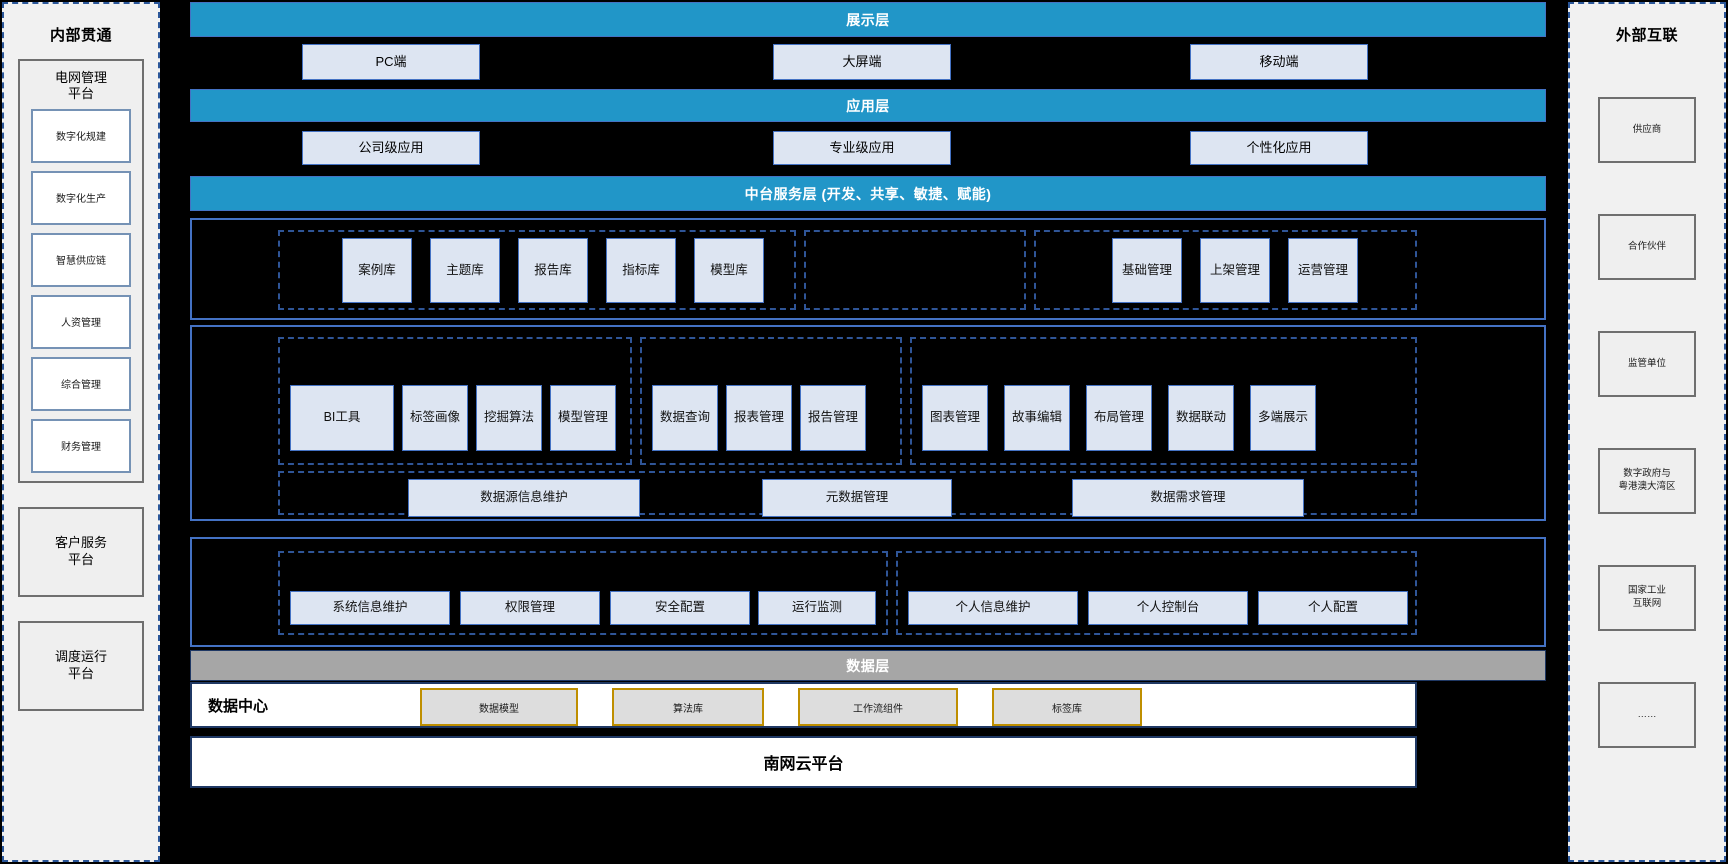  I want to click on tool-report-management: 报表管理, so click(759, 418).